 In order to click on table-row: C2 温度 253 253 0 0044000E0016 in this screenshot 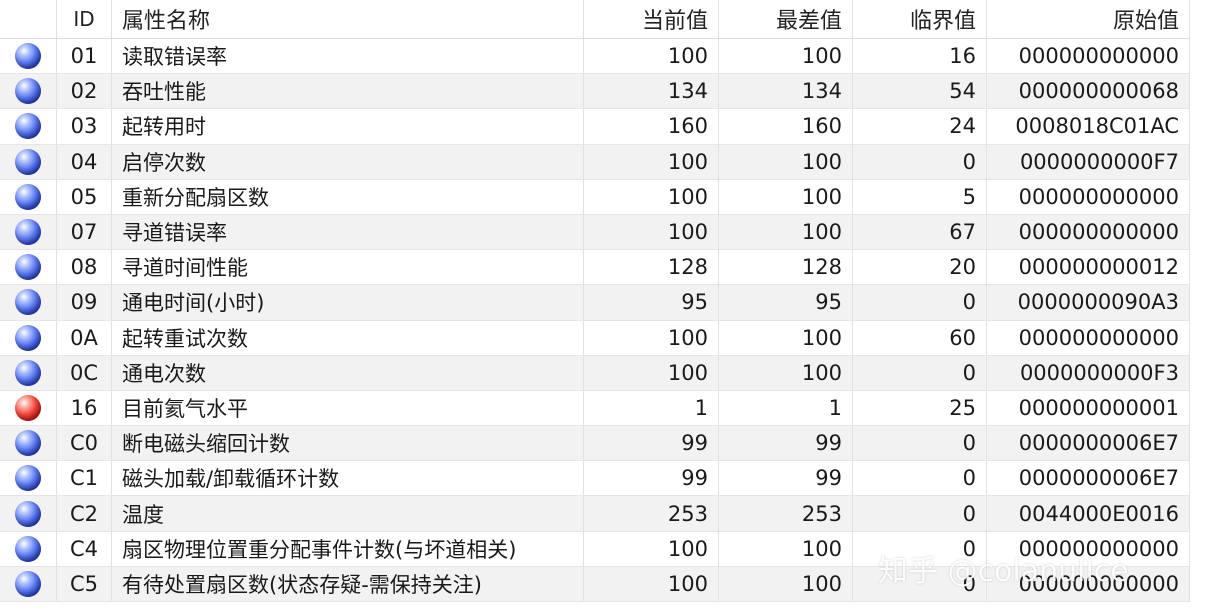, I will do `click(595, 514)`.